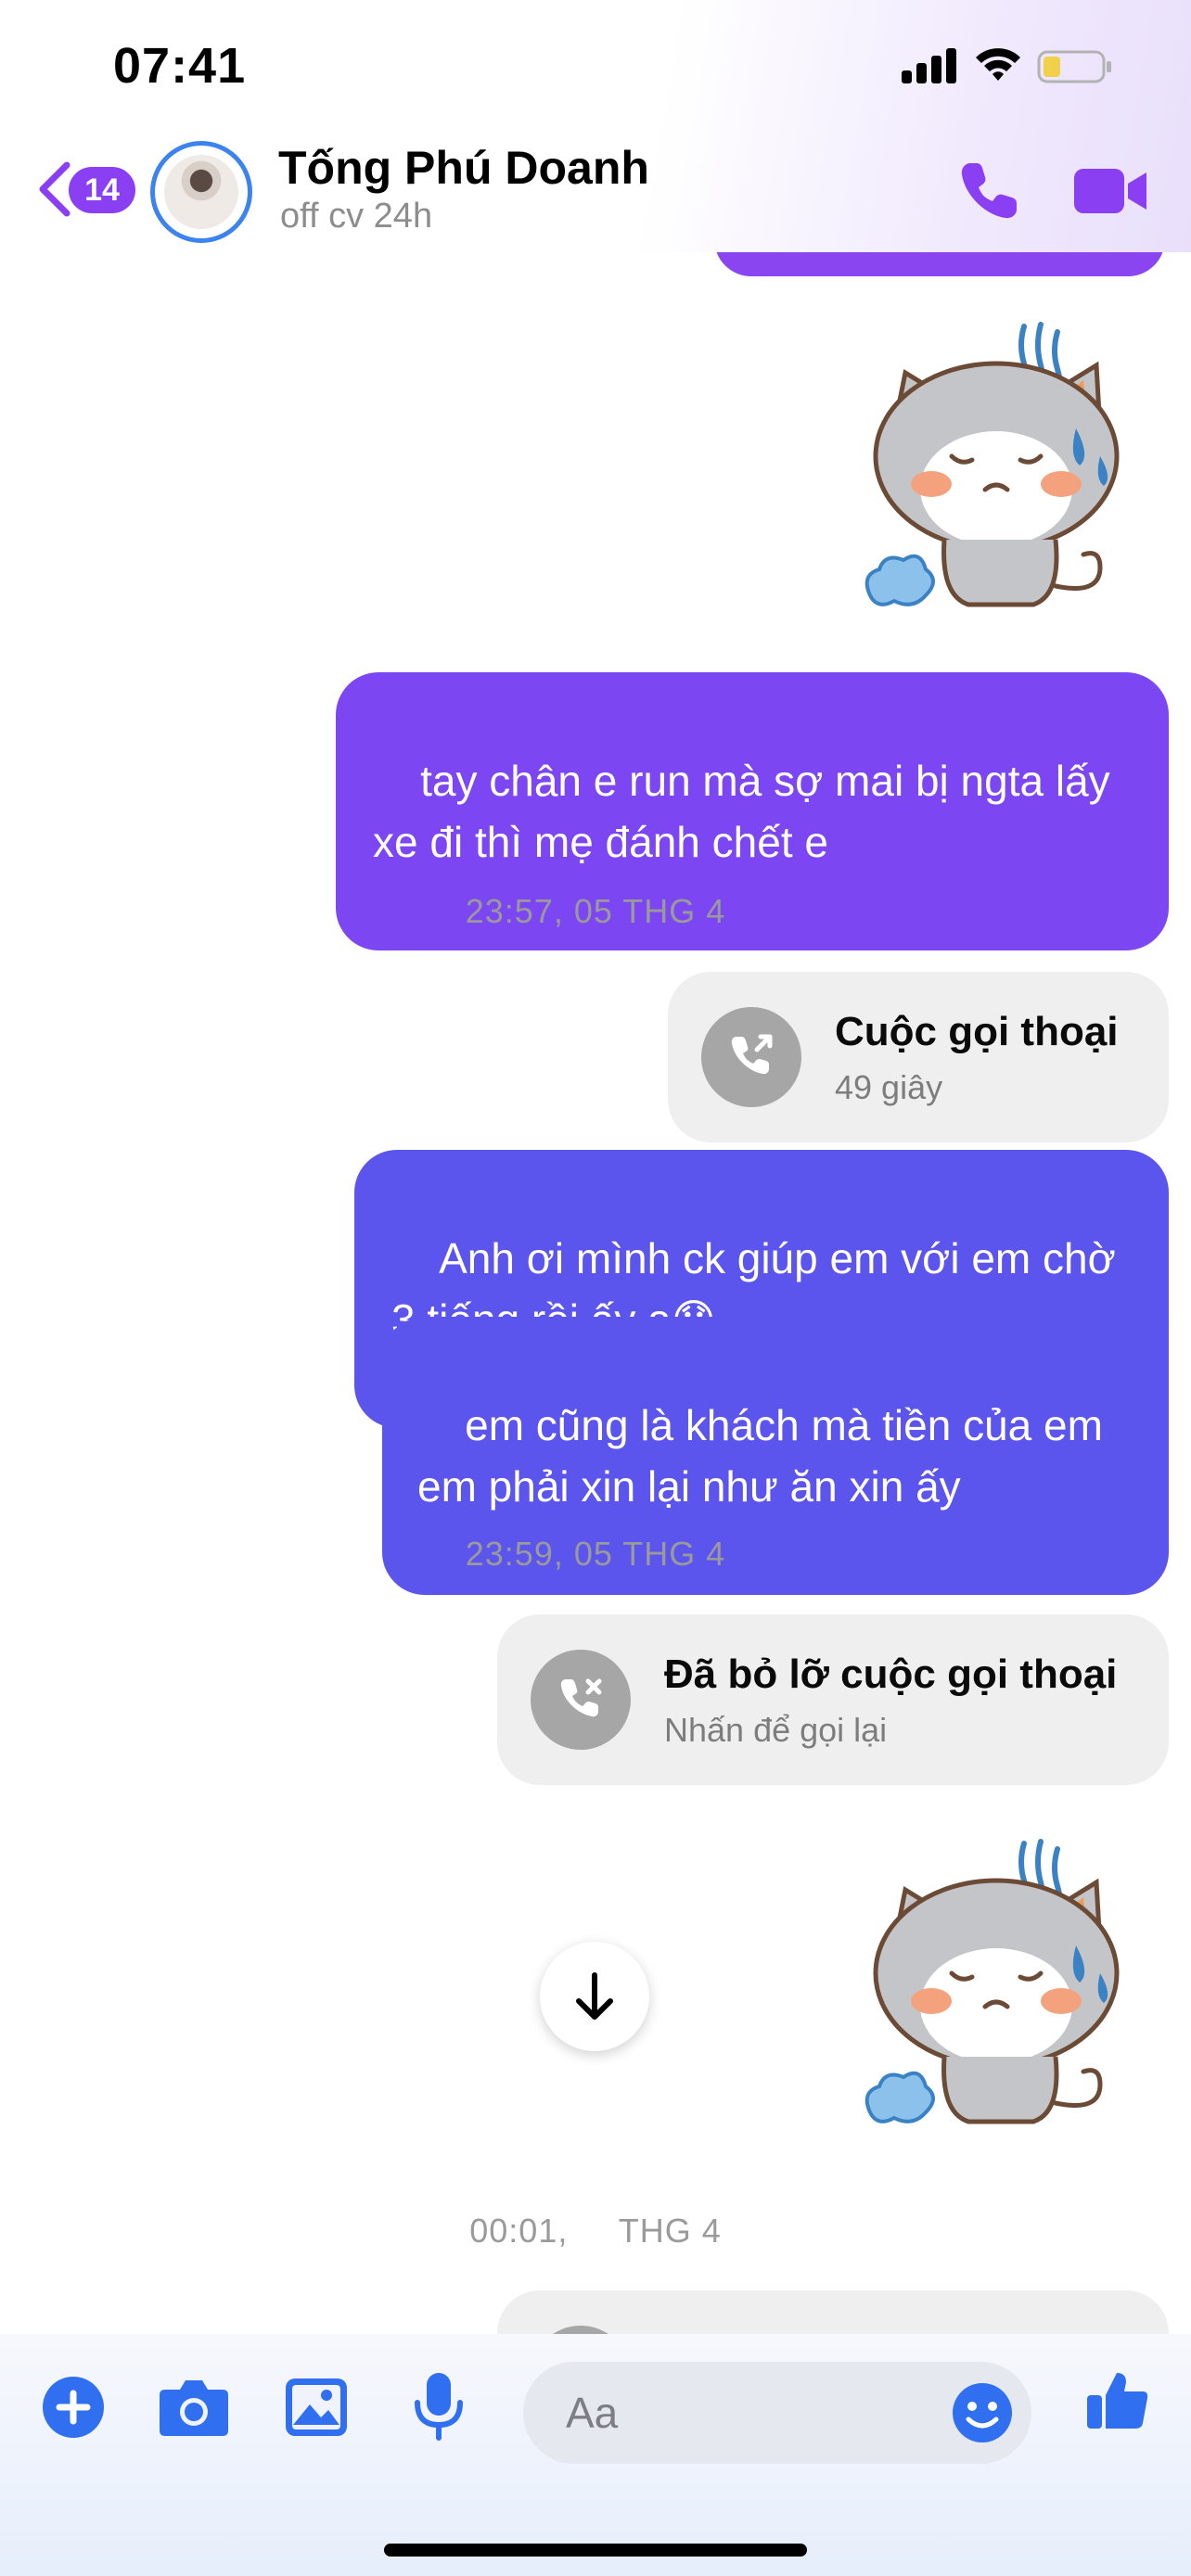 The height and width of the screenshot is (2576, 1191). I want to click on avatar-photo, so click(201, 192).